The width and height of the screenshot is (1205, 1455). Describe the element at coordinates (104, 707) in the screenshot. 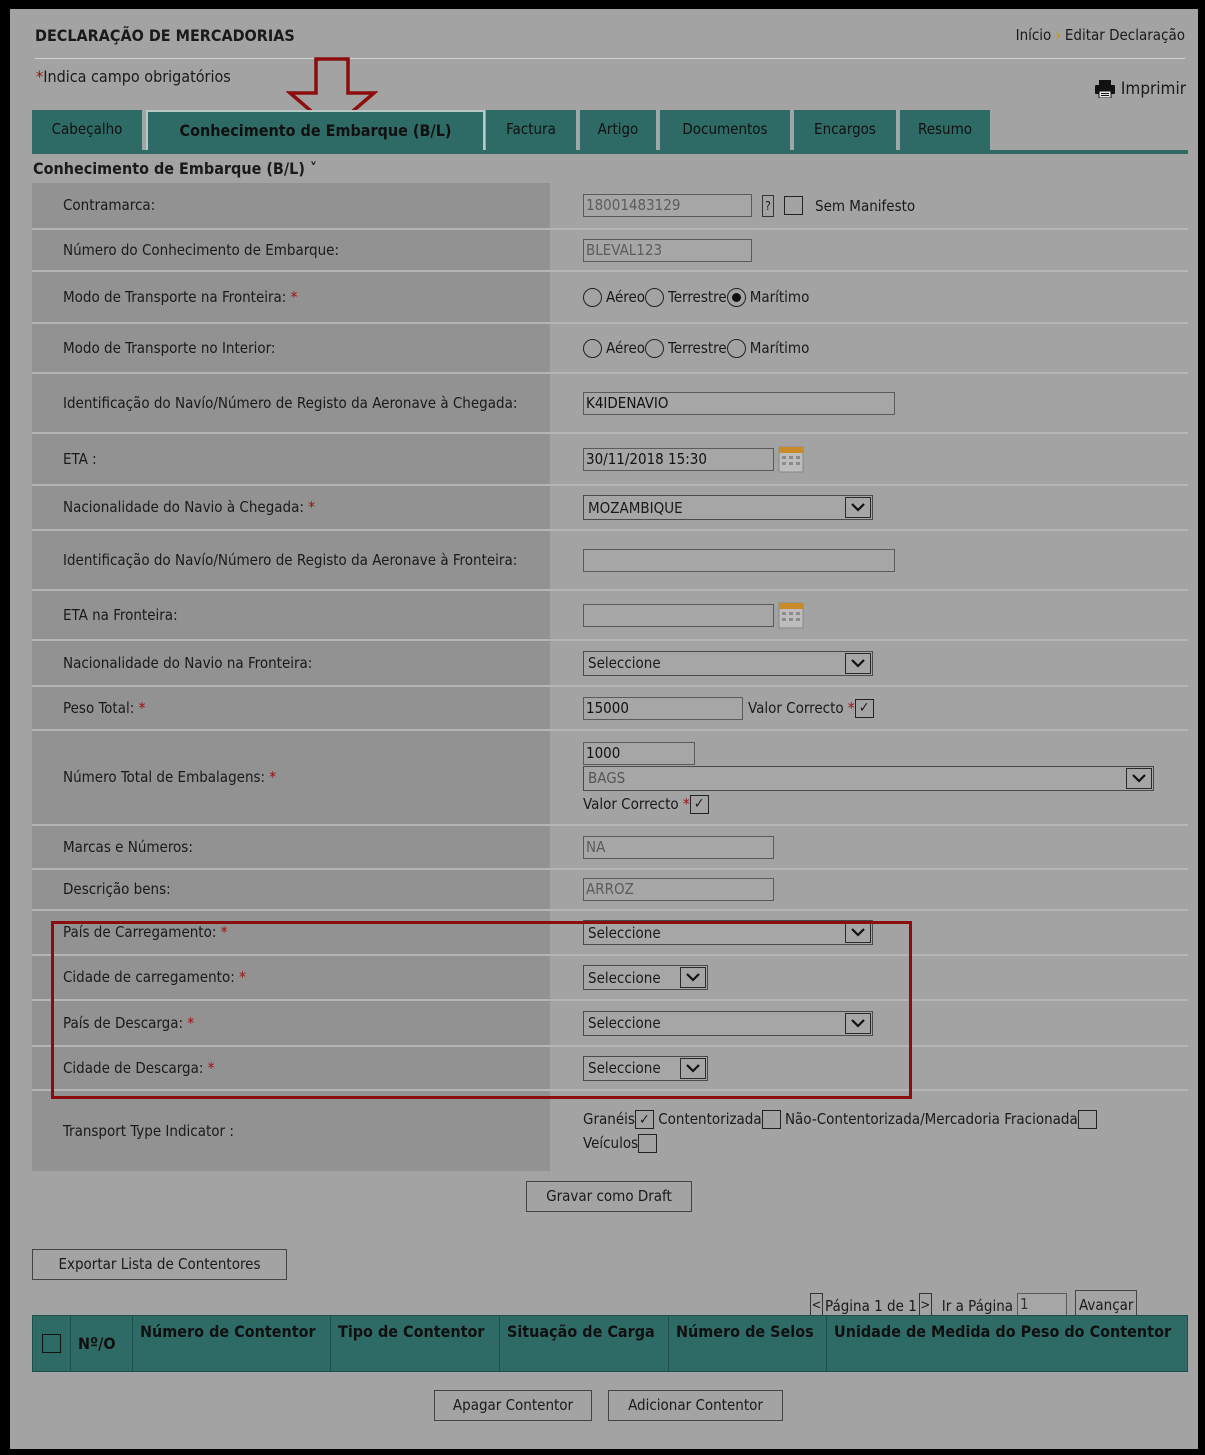

I see `peso-total-label: Peso Total: *` at that location.